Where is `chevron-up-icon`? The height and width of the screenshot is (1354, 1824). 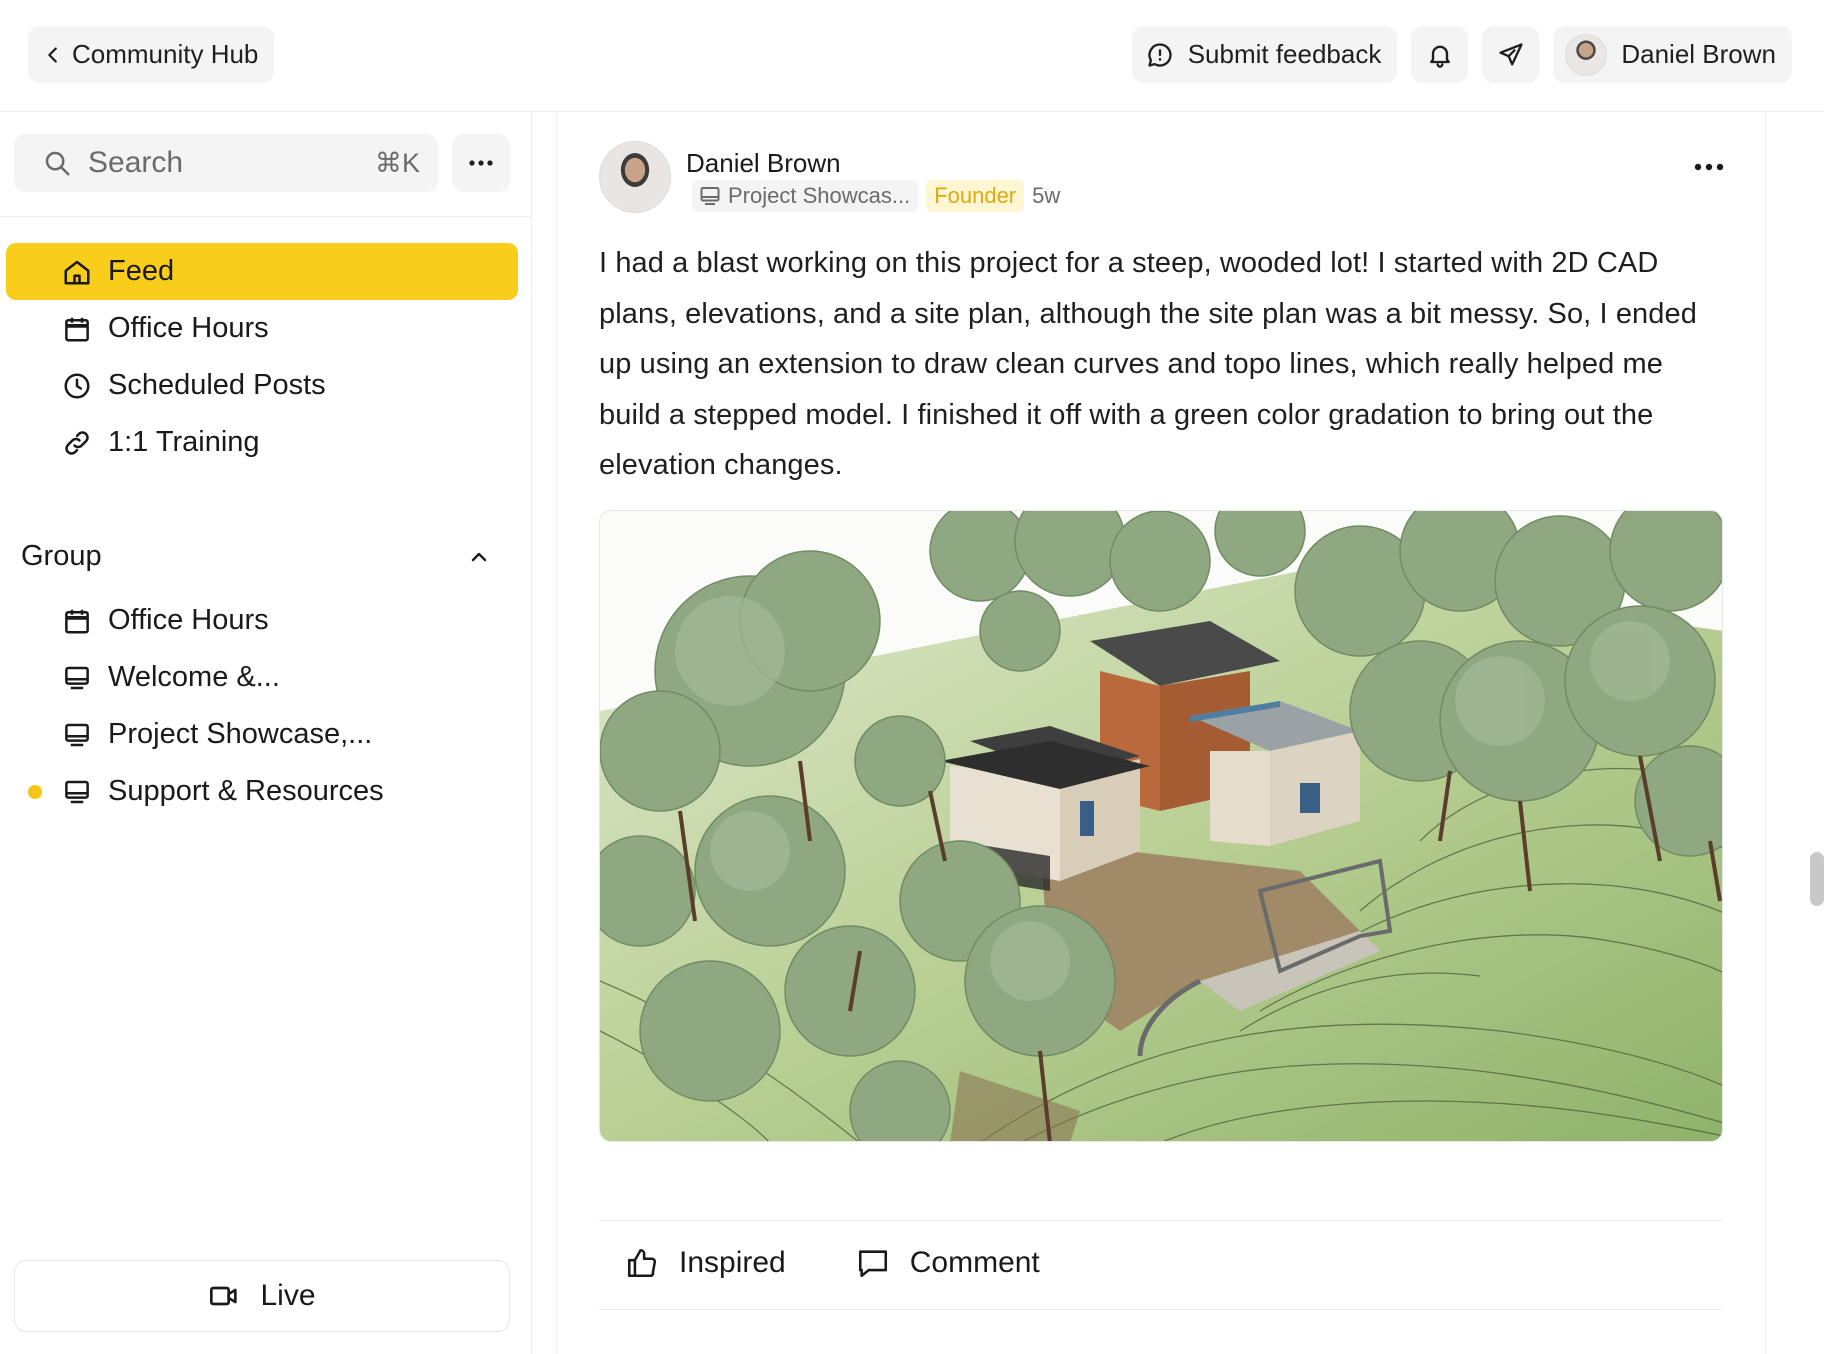
chevron-up-icon is located at coordinates (479, 556).